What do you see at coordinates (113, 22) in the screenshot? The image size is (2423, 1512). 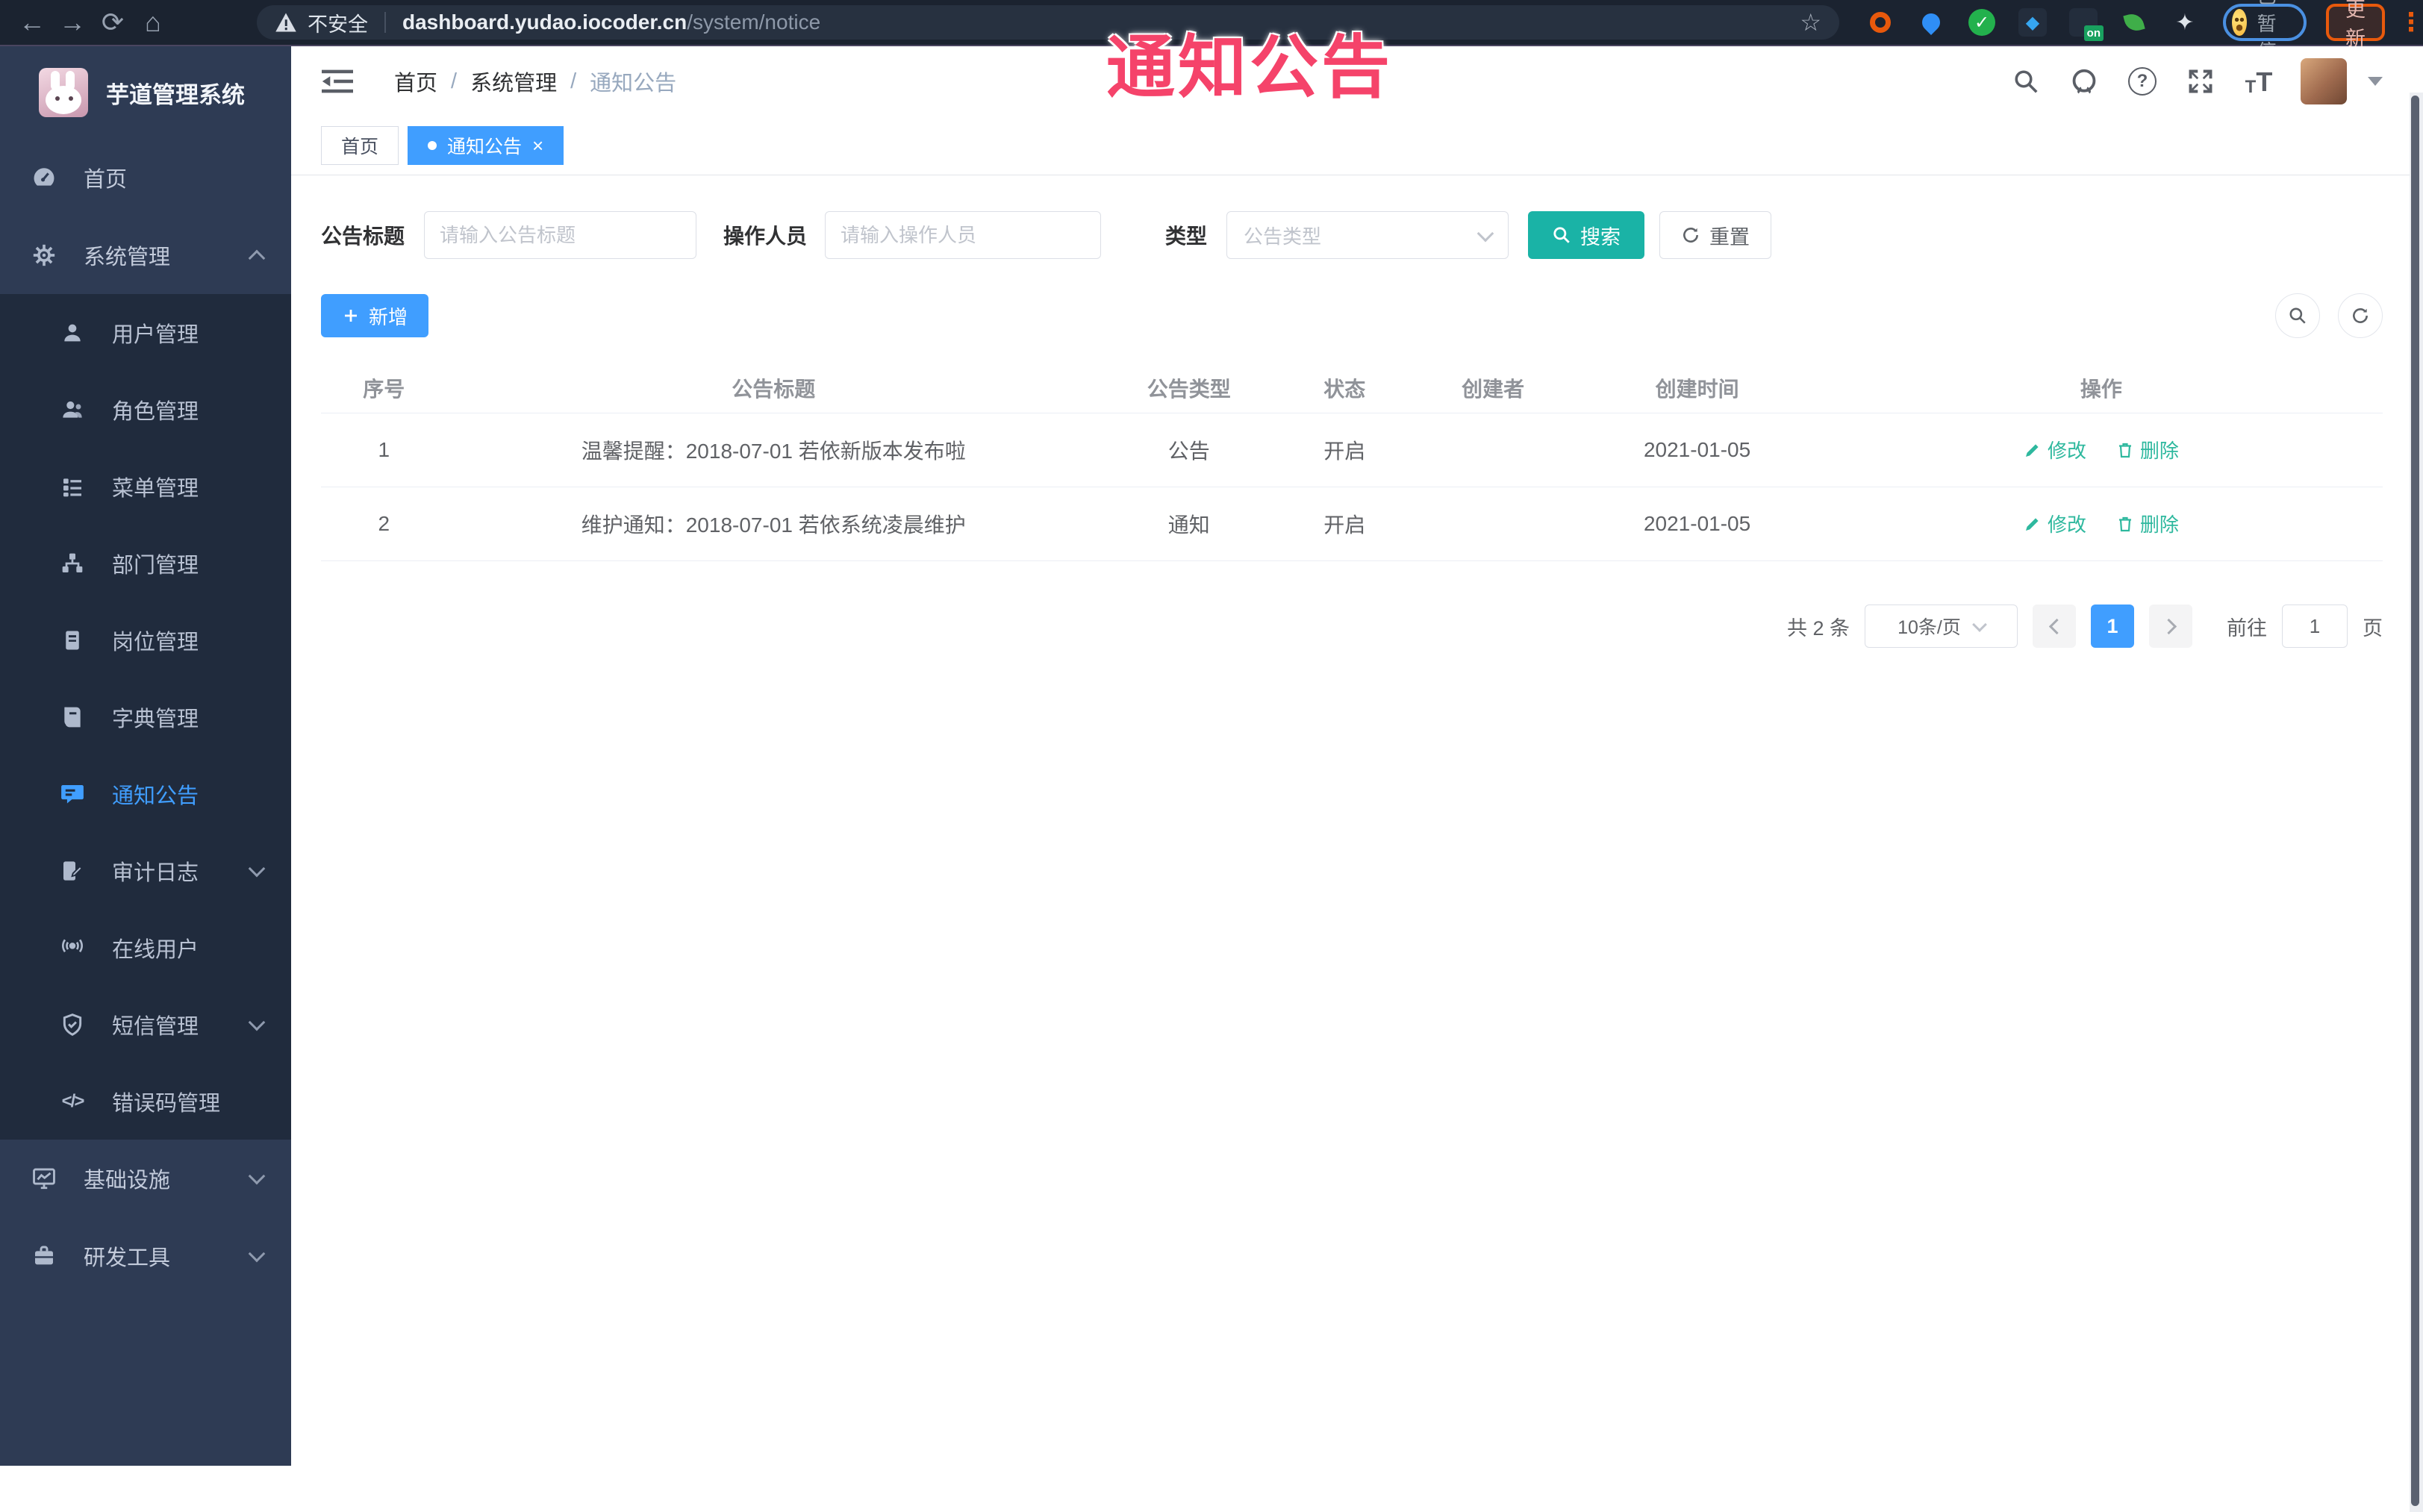 I see `browser-reload-icon: ⟳` at bounding box center [113, 22].